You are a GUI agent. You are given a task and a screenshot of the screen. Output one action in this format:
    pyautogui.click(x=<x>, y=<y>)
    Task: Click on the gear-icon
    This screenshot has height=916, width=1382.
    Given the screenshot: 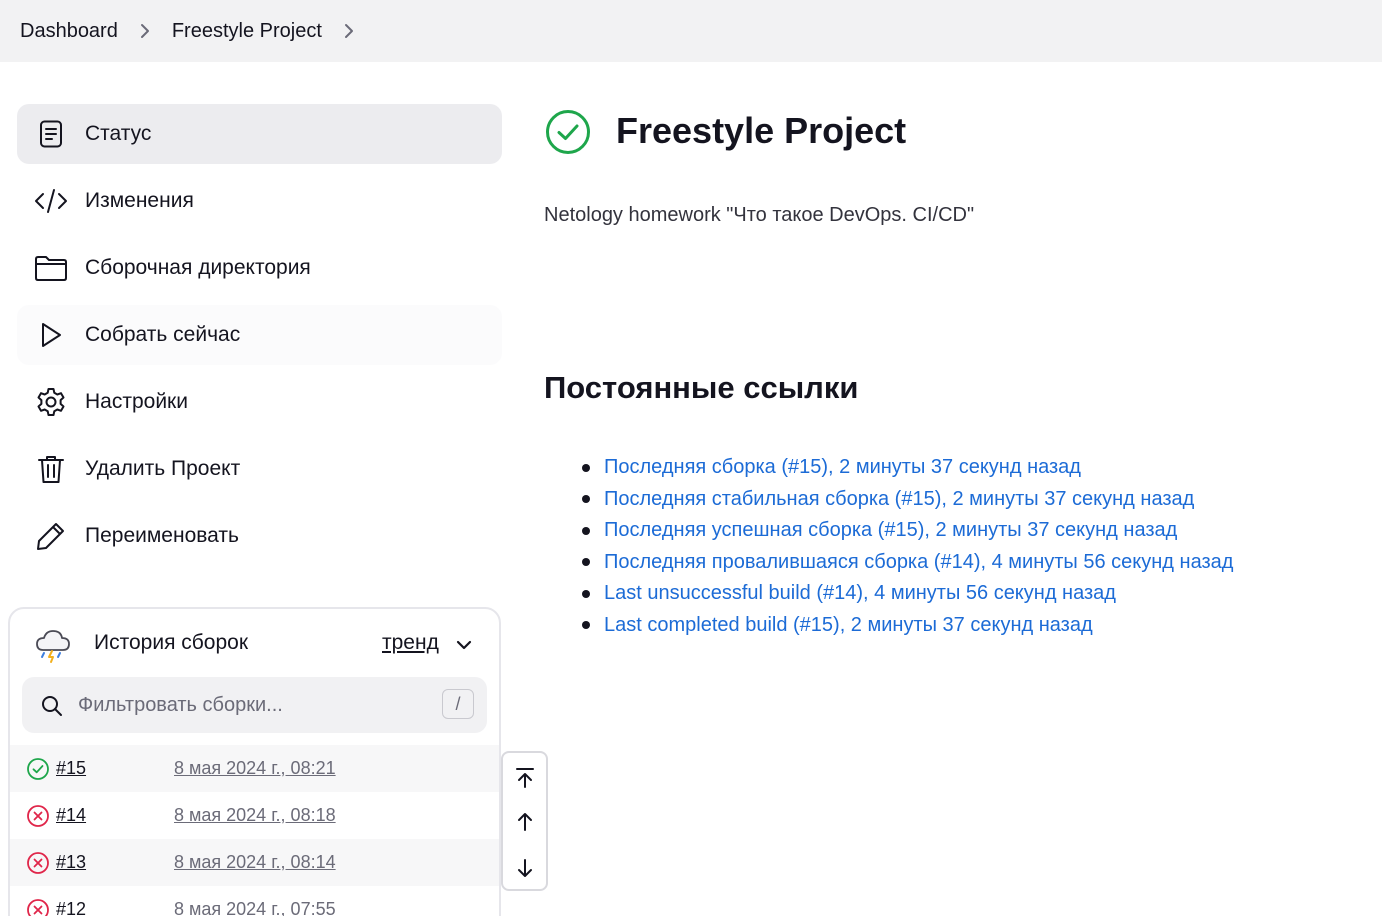 What is the action you would take?
    pyautogui.click(x=51, y=402)
    